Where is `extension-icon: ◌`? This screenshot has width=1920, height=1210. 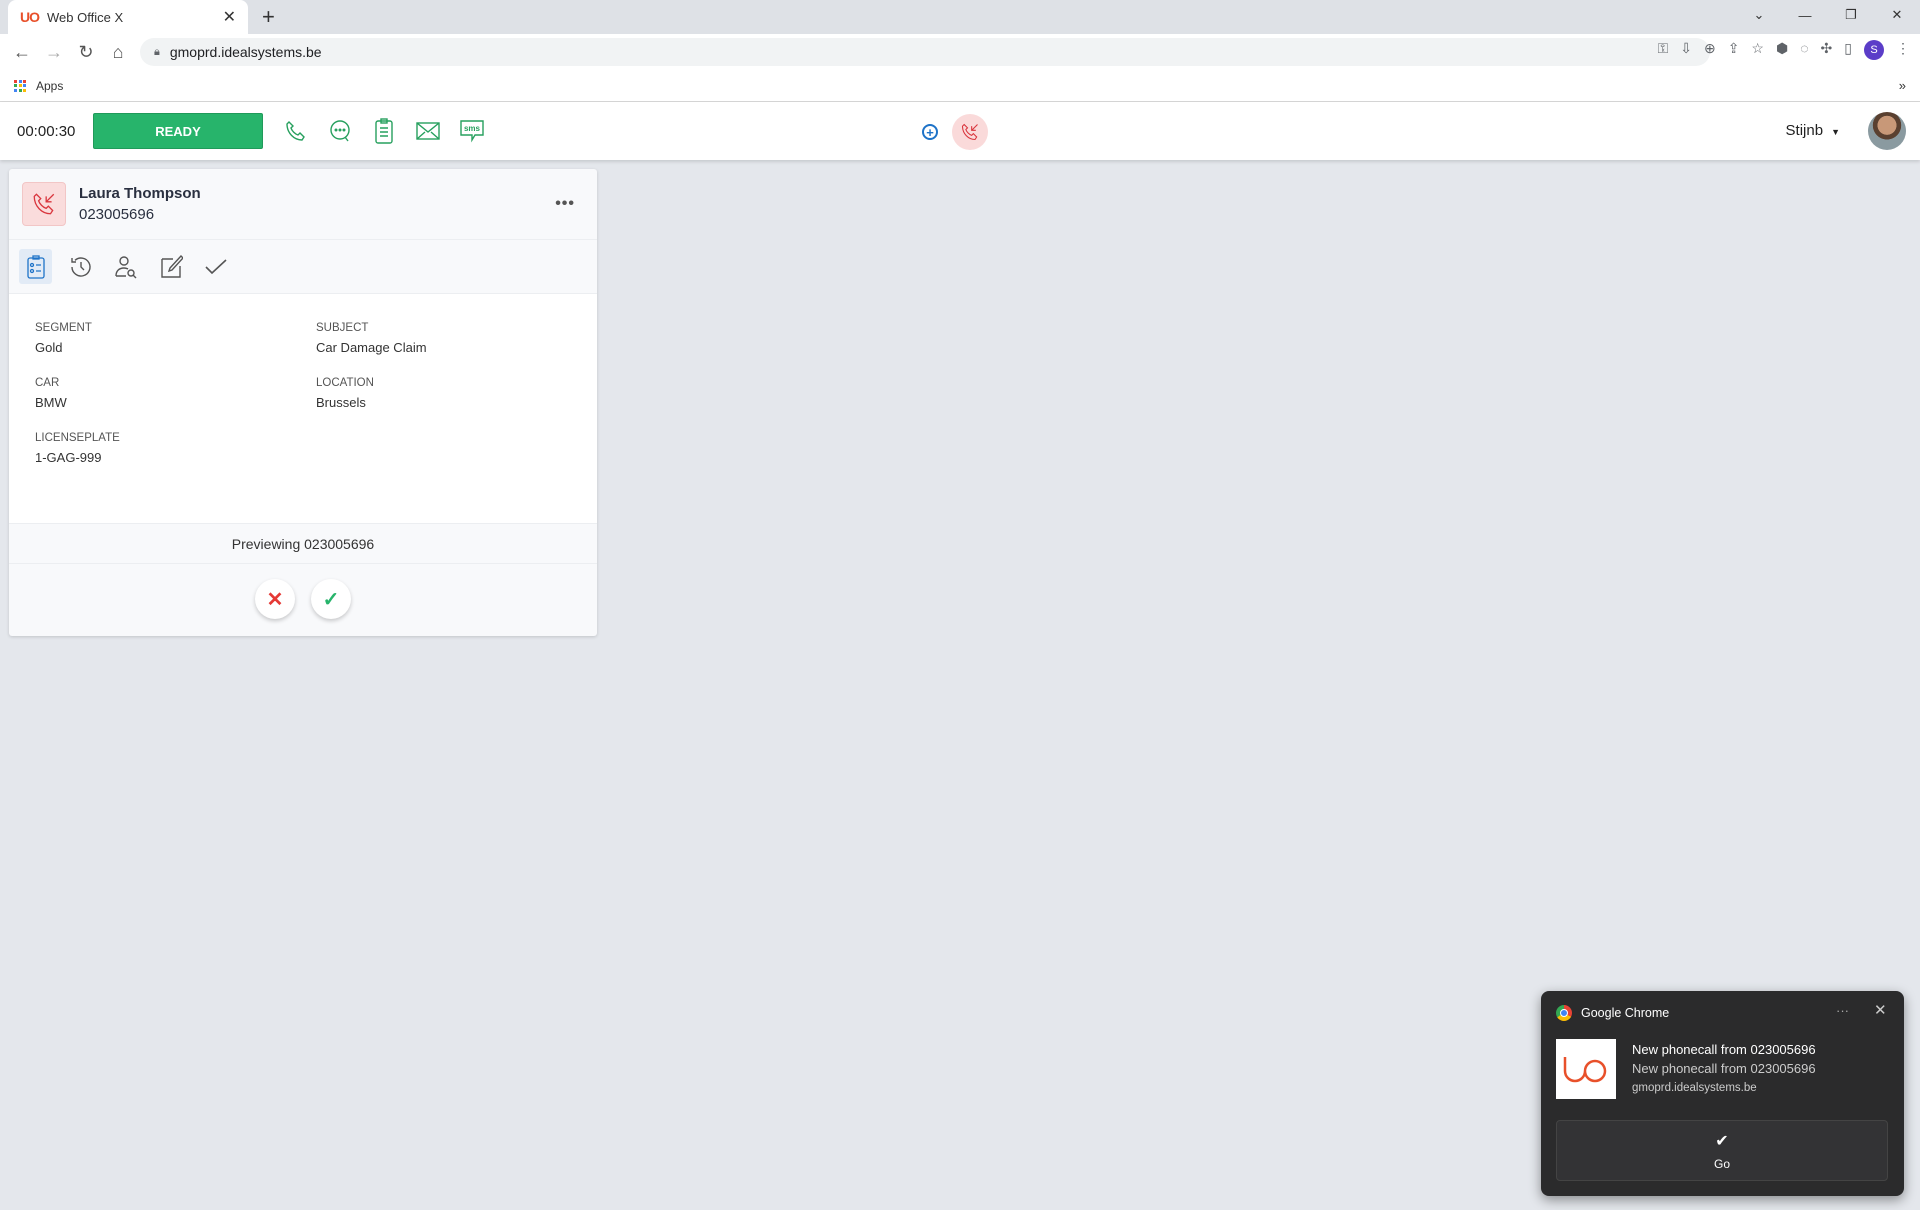 extension-icon: ◌ is located at coordinates (1804, 50).